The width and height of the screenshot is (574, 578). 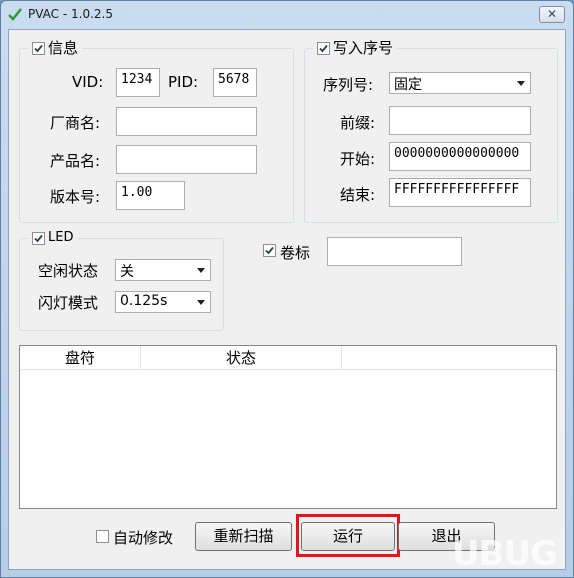 I want to click on blink-mode-label: 闪灯模式, so click(x=68, y=303).